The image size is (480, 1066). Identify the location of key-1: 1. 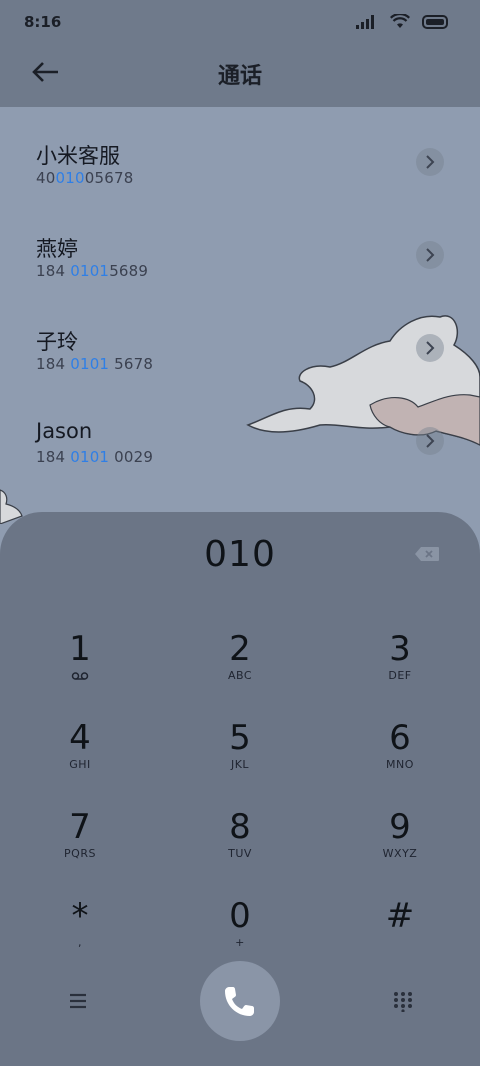
(80, 665).